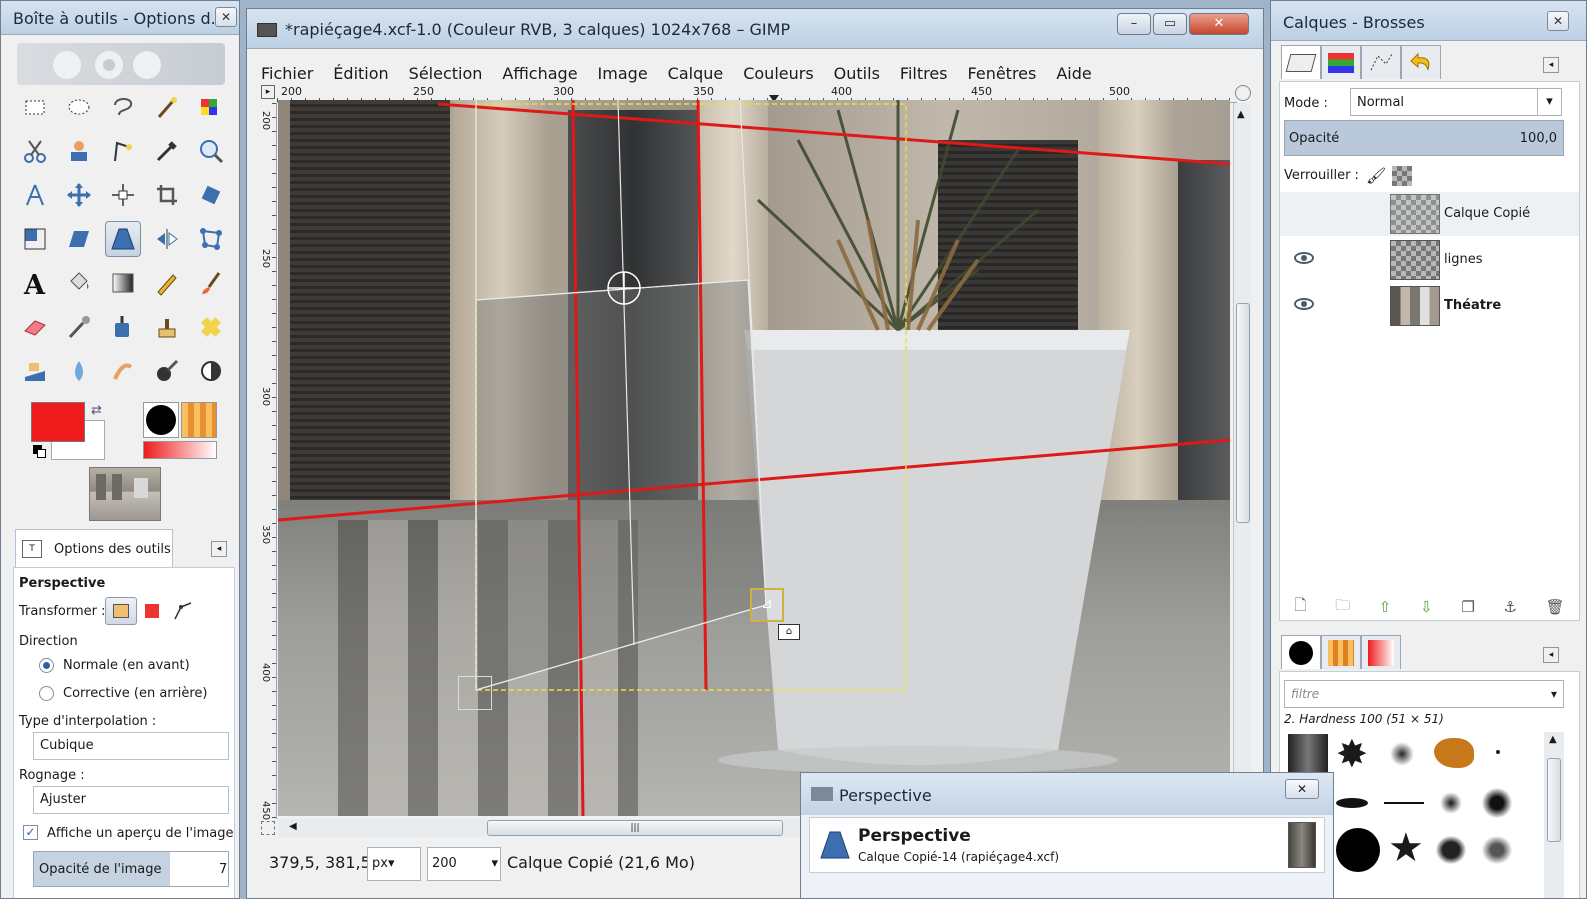  Describe the element at coordinates (1429, 214) in the screenshot. I see `layer-row: Calque Copié` at that location.